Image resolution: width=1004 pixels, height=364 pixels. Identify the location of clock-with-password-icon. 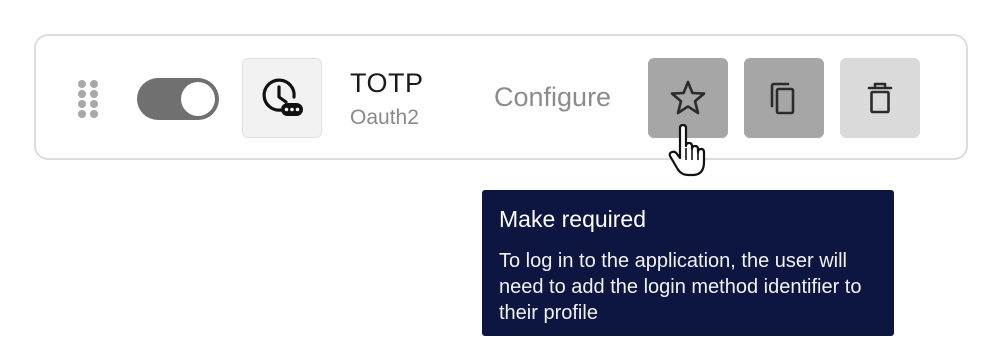
(282, 97).